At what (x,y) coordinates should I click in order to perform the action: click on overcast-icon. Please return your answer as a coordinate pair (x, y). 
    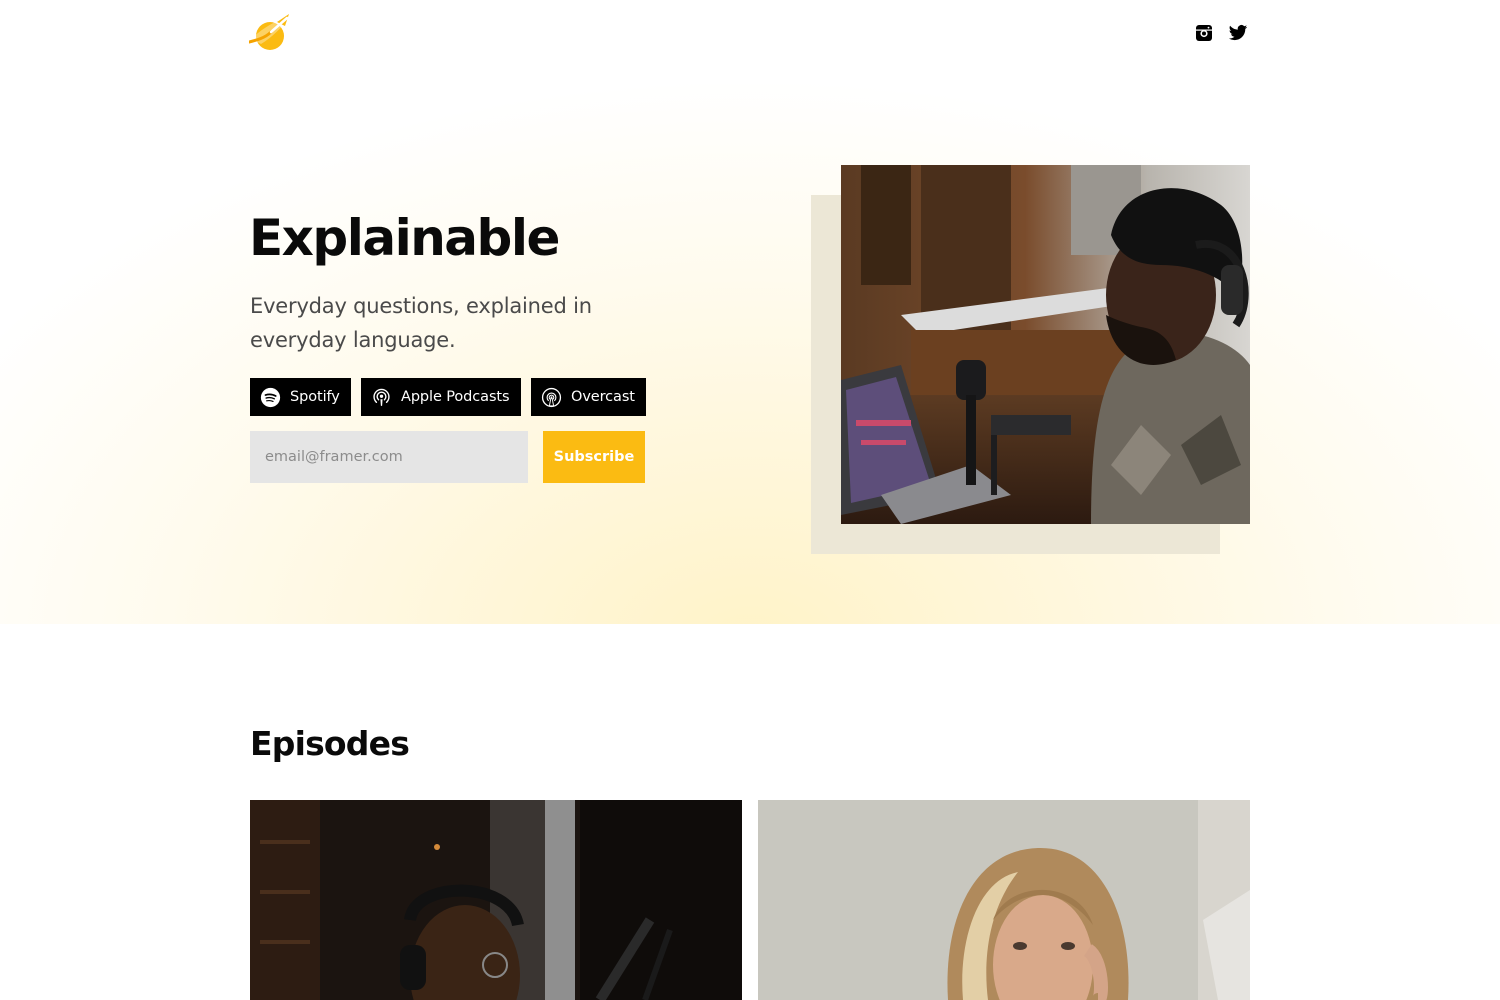
    Looking at the image, I should click on (551, 397).